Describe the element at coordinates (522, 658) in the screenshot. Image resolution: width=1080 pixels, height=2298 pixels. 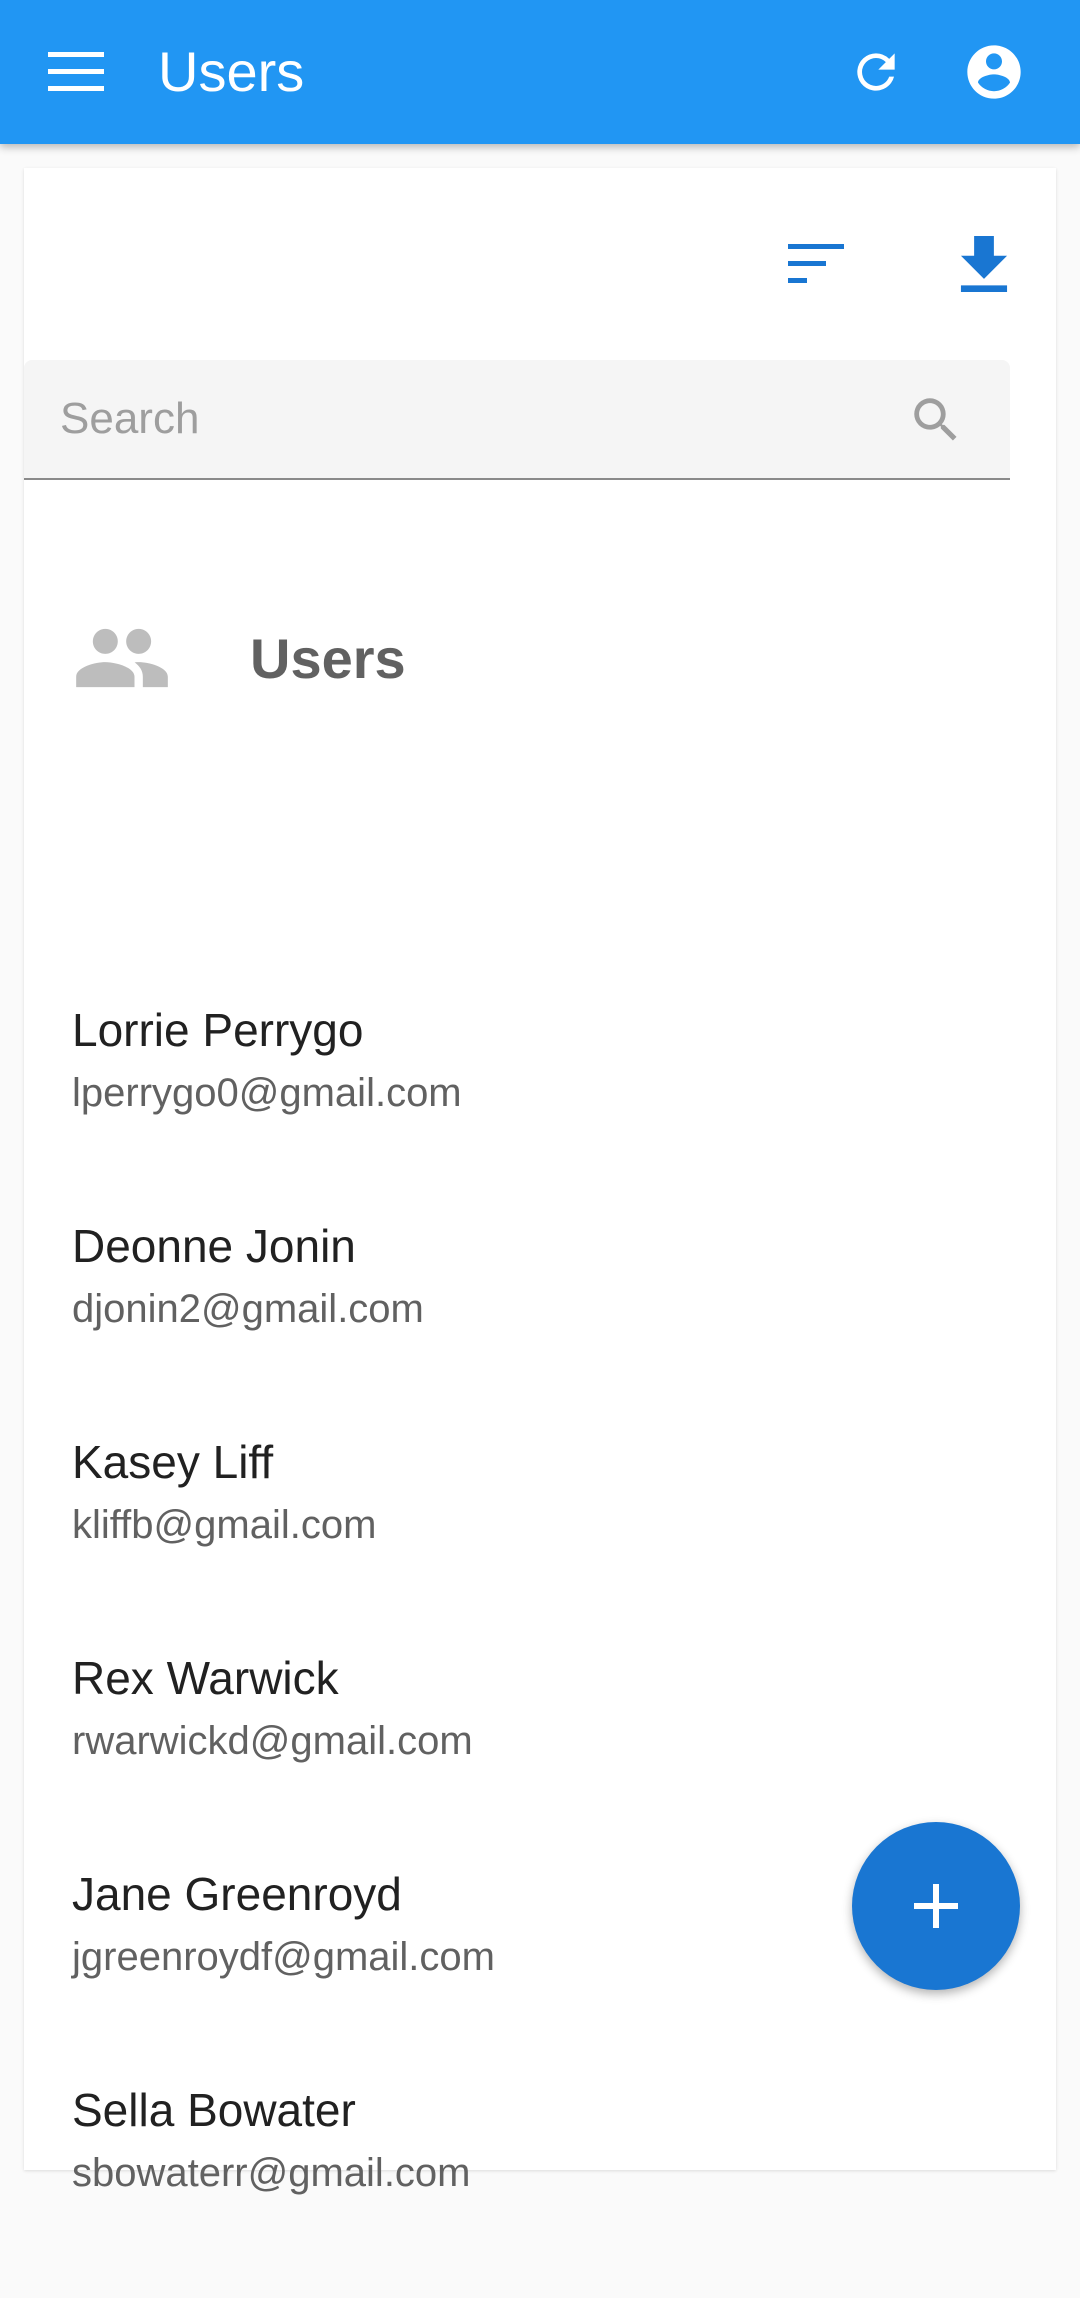
I see `users-section-header: Users` at that location.